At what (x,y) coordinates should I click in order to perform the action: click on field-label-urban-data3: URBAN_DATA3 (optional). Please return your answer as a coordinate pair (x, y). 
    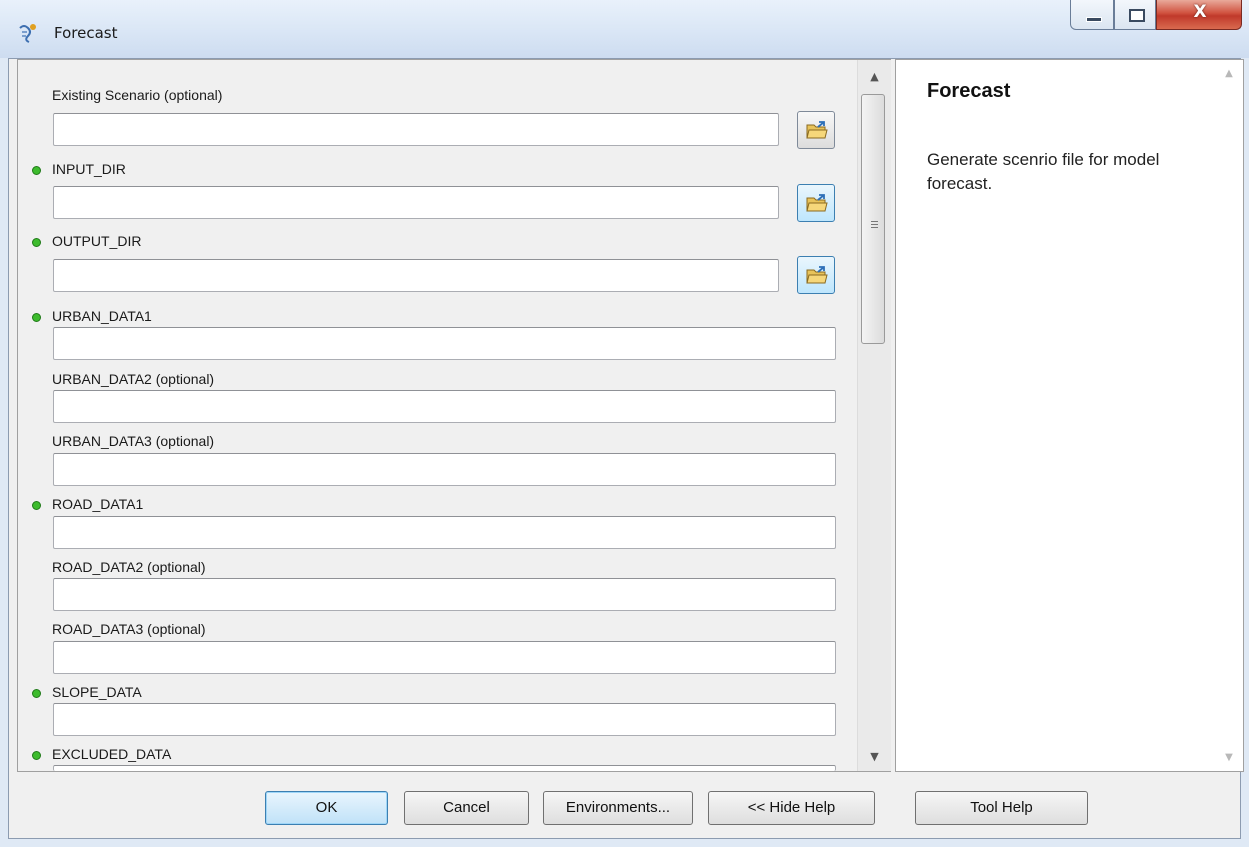
    Looking at the image, I should click on (133, 441).